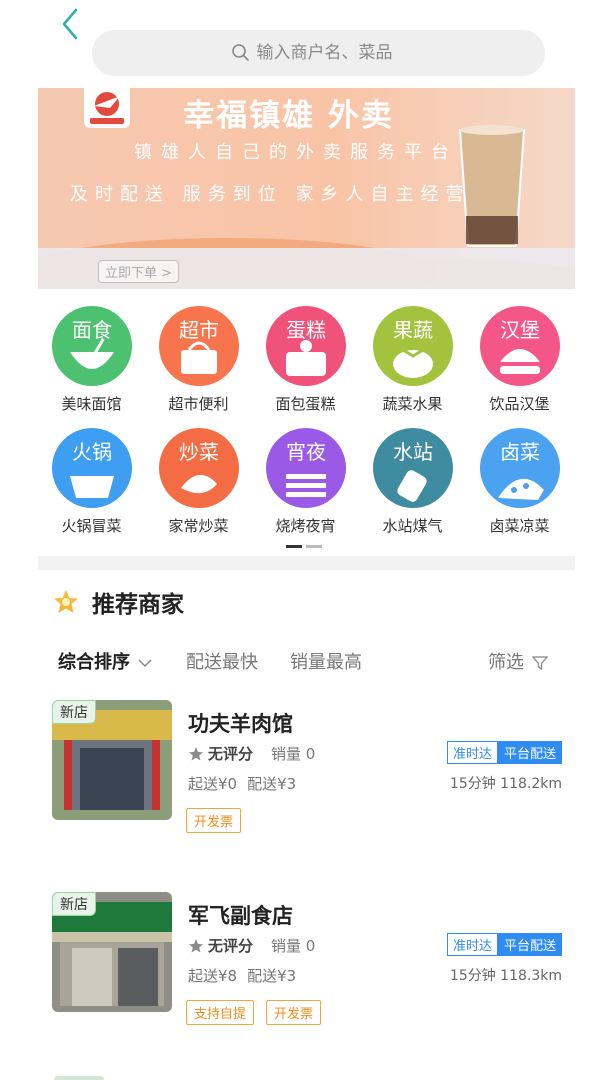  Describe the element at coordinates (505, 976) in the screenshot. I see `time-distance: 15分钟 118.3km` at that location.